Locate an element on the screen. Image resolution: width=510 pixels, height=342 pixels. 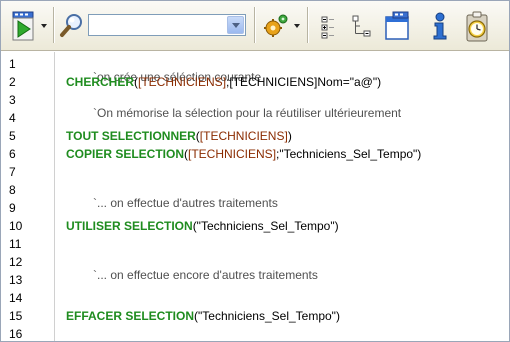
code-navigation-button is located at coordinates (275, 25).